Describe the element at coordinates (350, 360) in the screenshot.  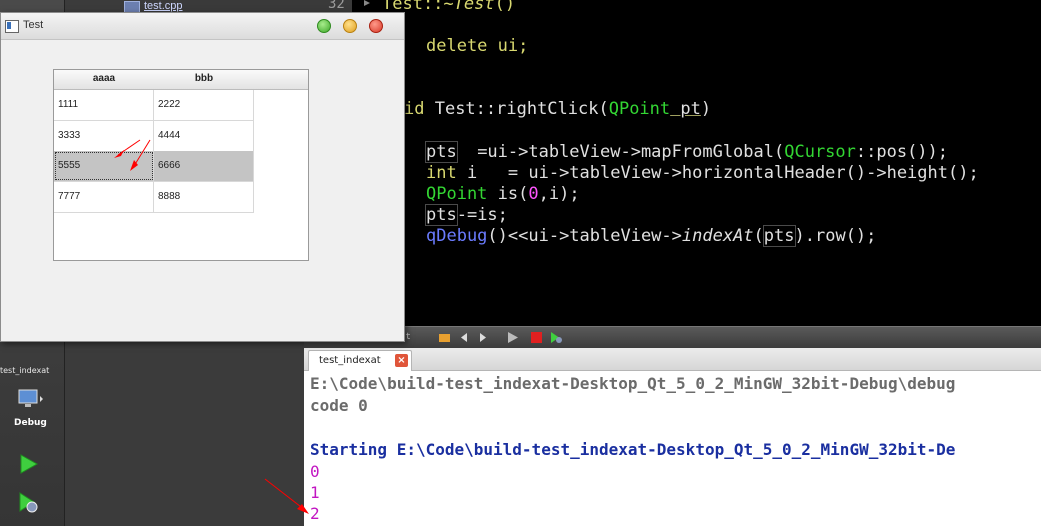
I see `output-tab-label: test_indexat` at that location.